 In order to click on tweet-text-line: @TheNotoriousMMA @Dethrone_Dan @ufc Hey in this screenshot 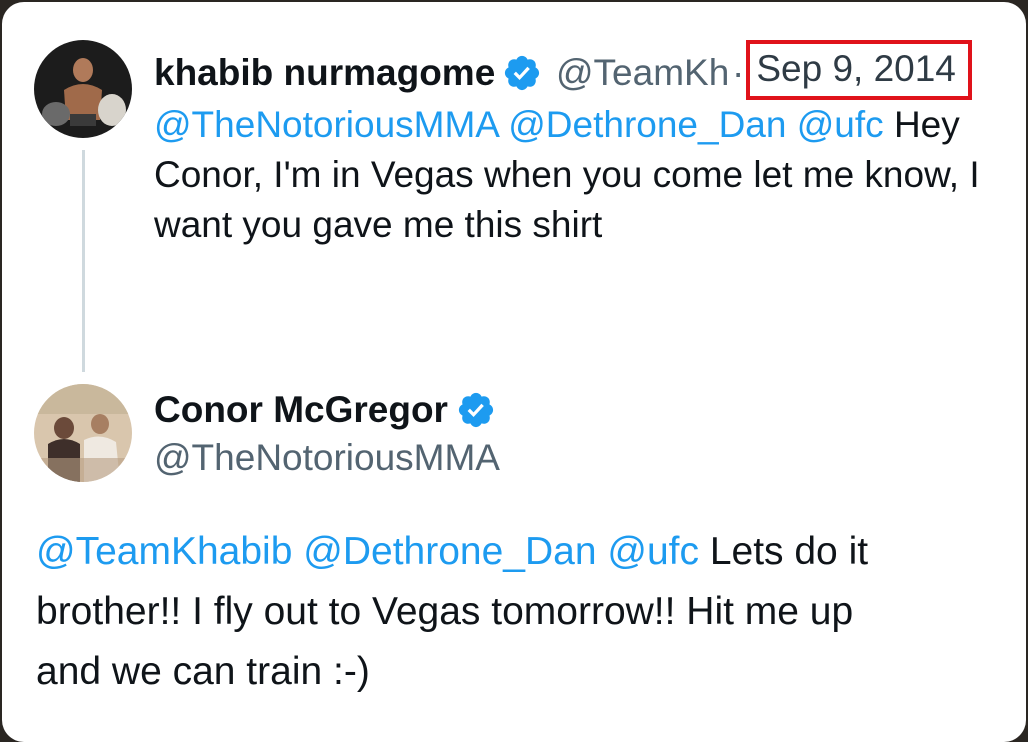, I will do `click(584, 125)`.